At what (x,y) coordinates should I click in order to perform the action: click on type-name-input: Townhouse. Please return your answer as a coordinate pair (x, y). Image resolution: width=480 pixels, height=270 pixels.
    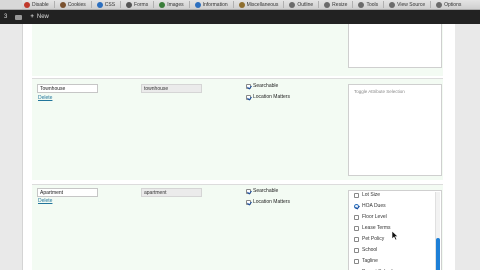
    Looking at the image, I should click on (67, 88).